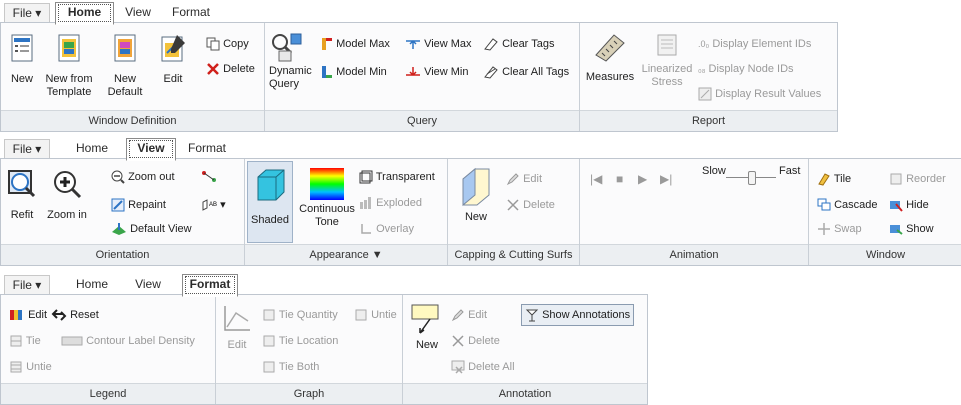 The width and height of the screenshot is (961, 405). What do you see at coordinates (475, 341) in the screenshot?
I see `annotation-delete-button: Delete` at bounding box center [475, 341].